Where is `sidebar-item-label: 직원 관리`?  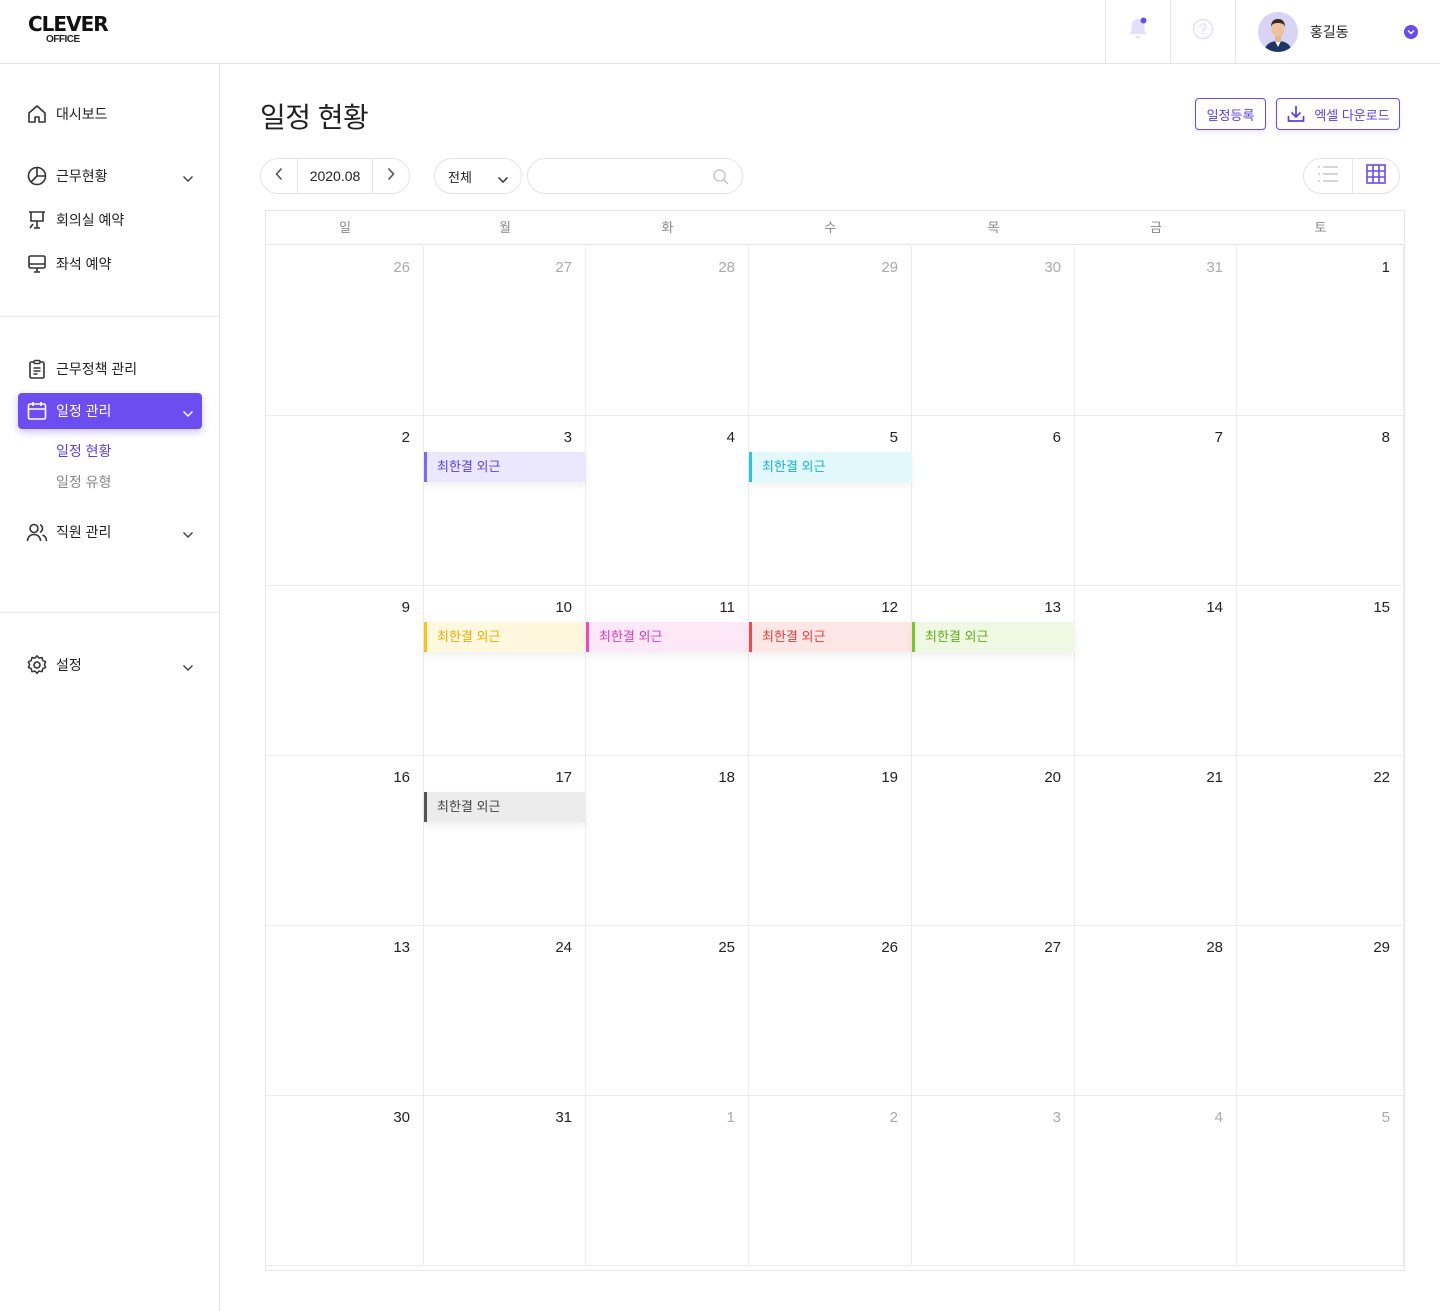 sidebar-item-label: 직원 관리 is located at coordinates (84, 532).